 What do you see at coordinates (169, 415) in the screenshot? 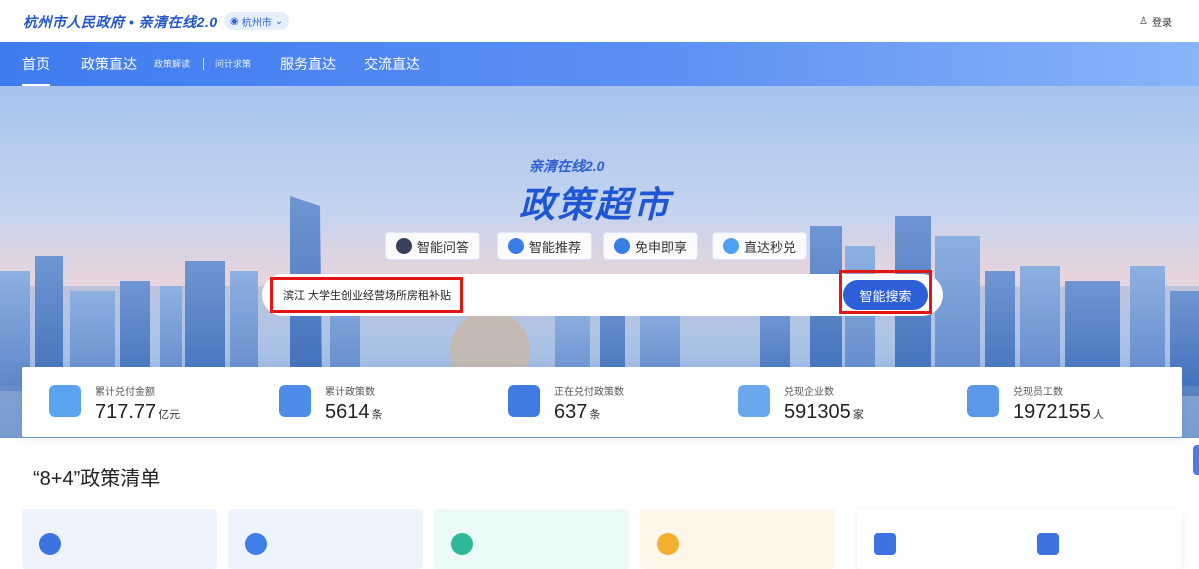
I see `stat-unit: 亿元` at bounding box center [169, 415].